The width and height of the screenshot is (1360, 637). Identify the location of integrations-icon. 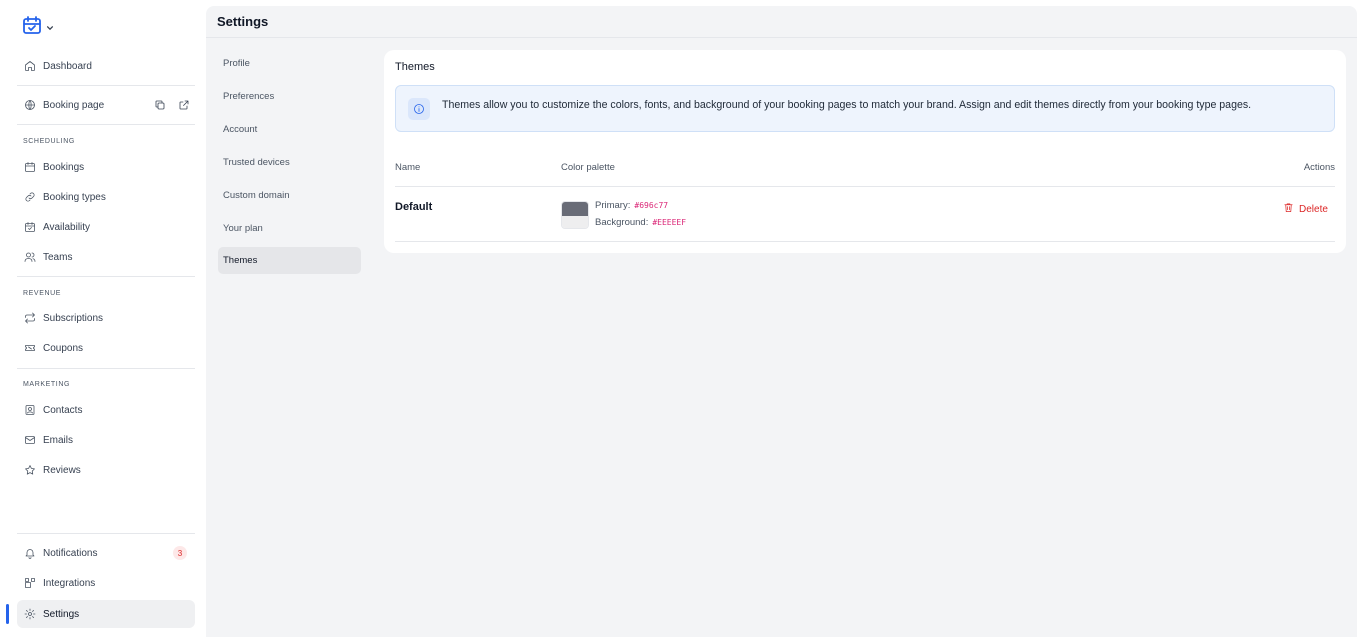
(30, 583).